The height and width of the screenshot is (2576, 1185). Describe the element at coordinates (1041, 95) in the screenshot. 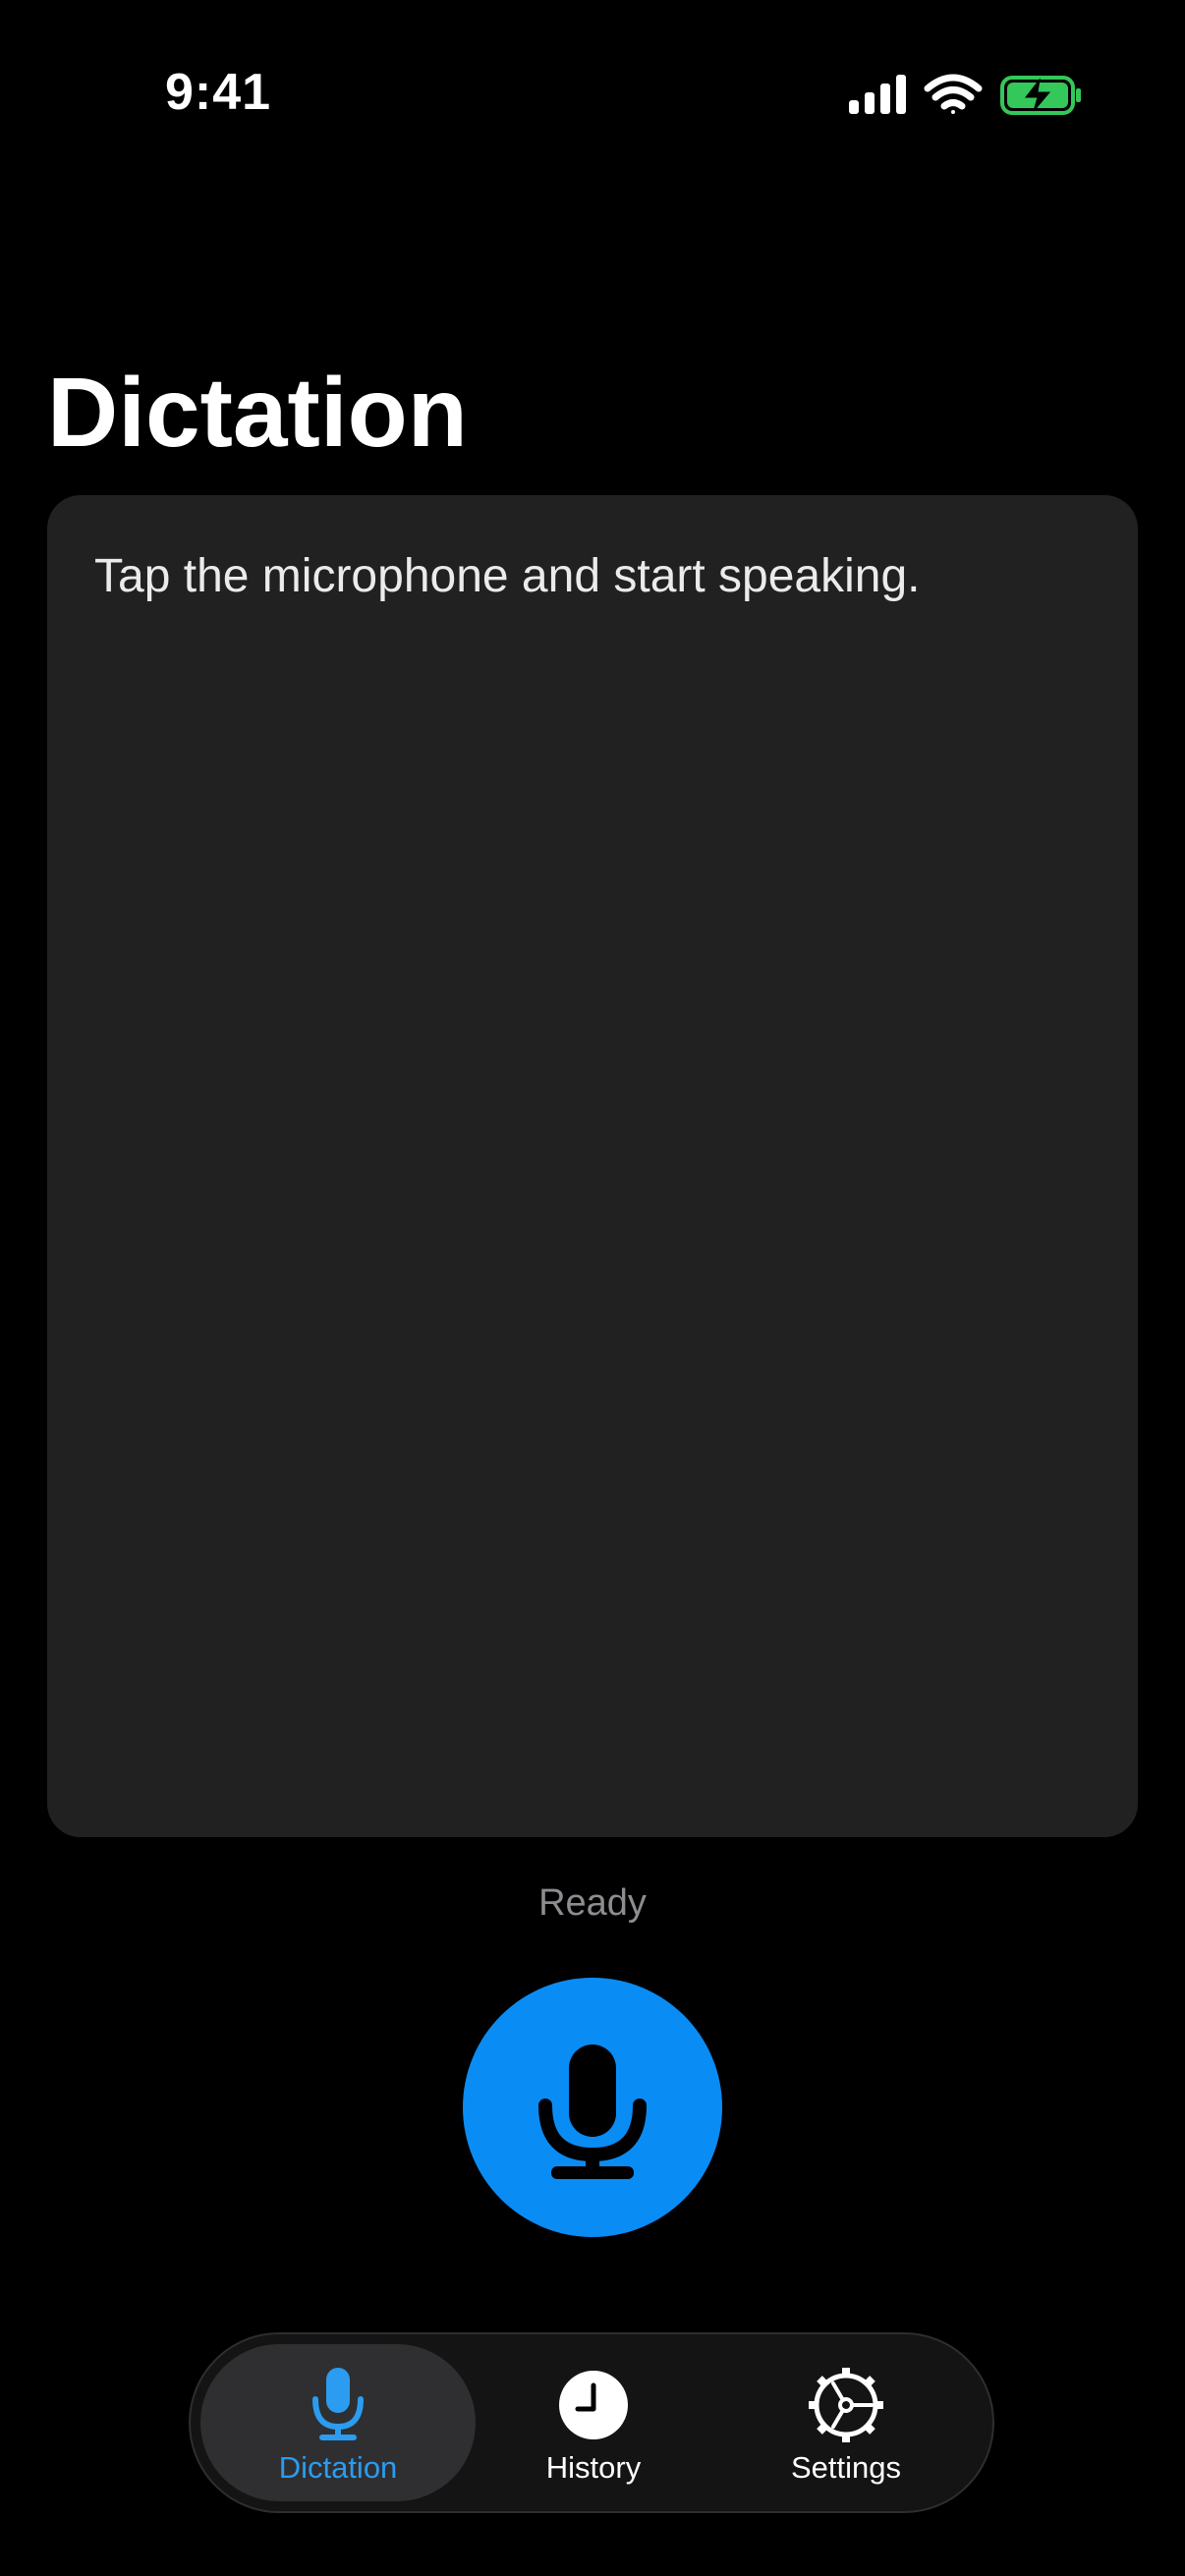

I see `battery-charging-icon` at that location.